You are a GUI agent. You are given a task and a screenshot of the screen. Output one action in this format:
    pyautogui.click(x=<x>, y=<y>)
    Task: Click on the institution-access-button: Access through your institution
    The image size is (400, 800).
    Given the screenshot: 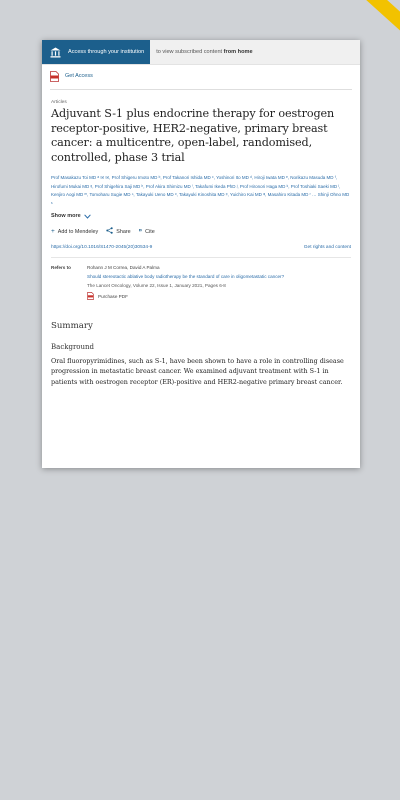 What is the action you would take?
    pyautogui.click(x=96, y=52)
    